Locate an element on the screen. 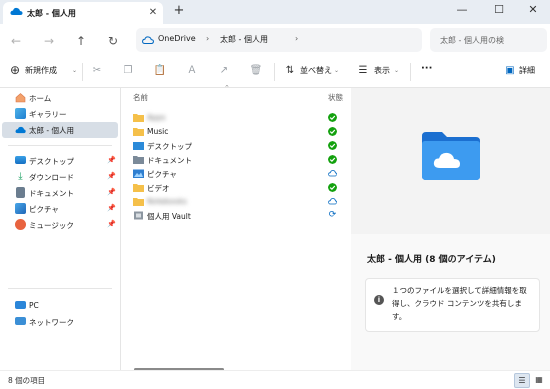  desktop-icon is located at coordinates (20, 160).